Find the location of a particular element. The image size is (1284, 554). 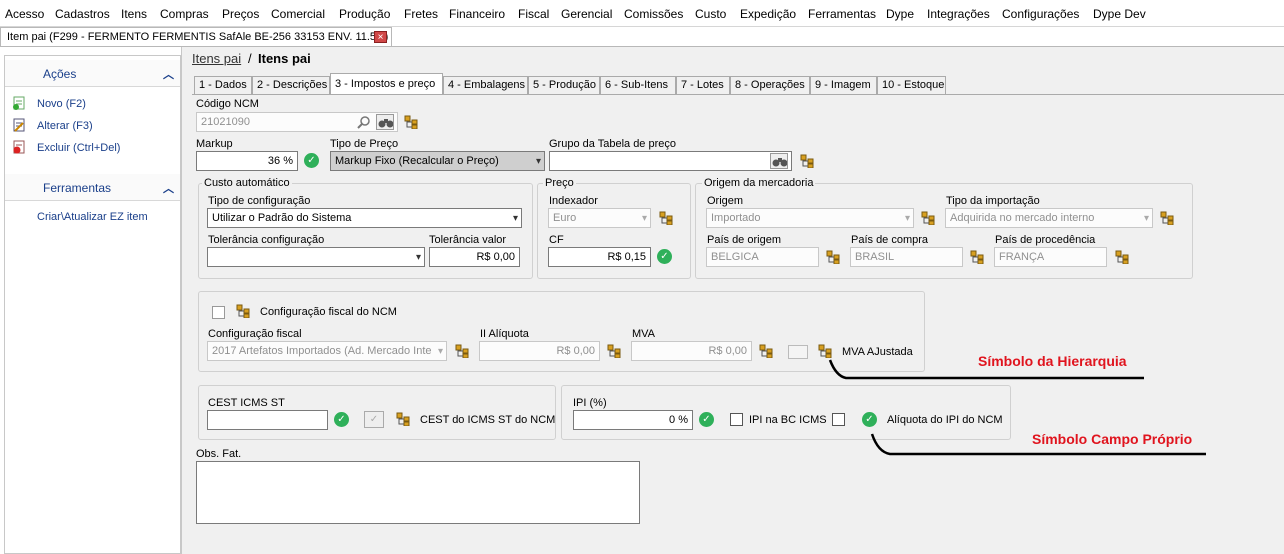

indexador-select: Euro ▾ is located at coordinates (599, 218).